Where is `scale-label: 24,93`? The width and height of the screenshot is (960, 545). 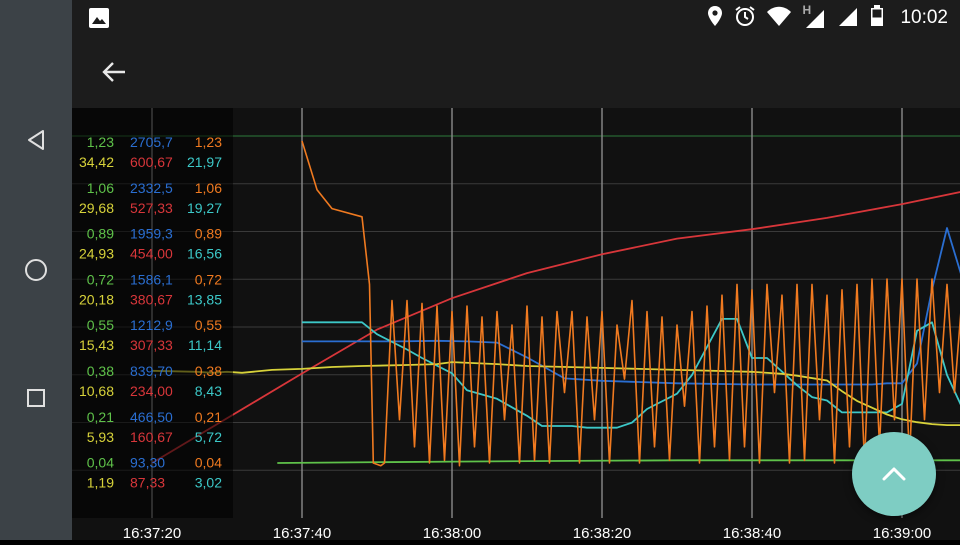
scale-label: 24,93 is located at coordinates (96, 254).